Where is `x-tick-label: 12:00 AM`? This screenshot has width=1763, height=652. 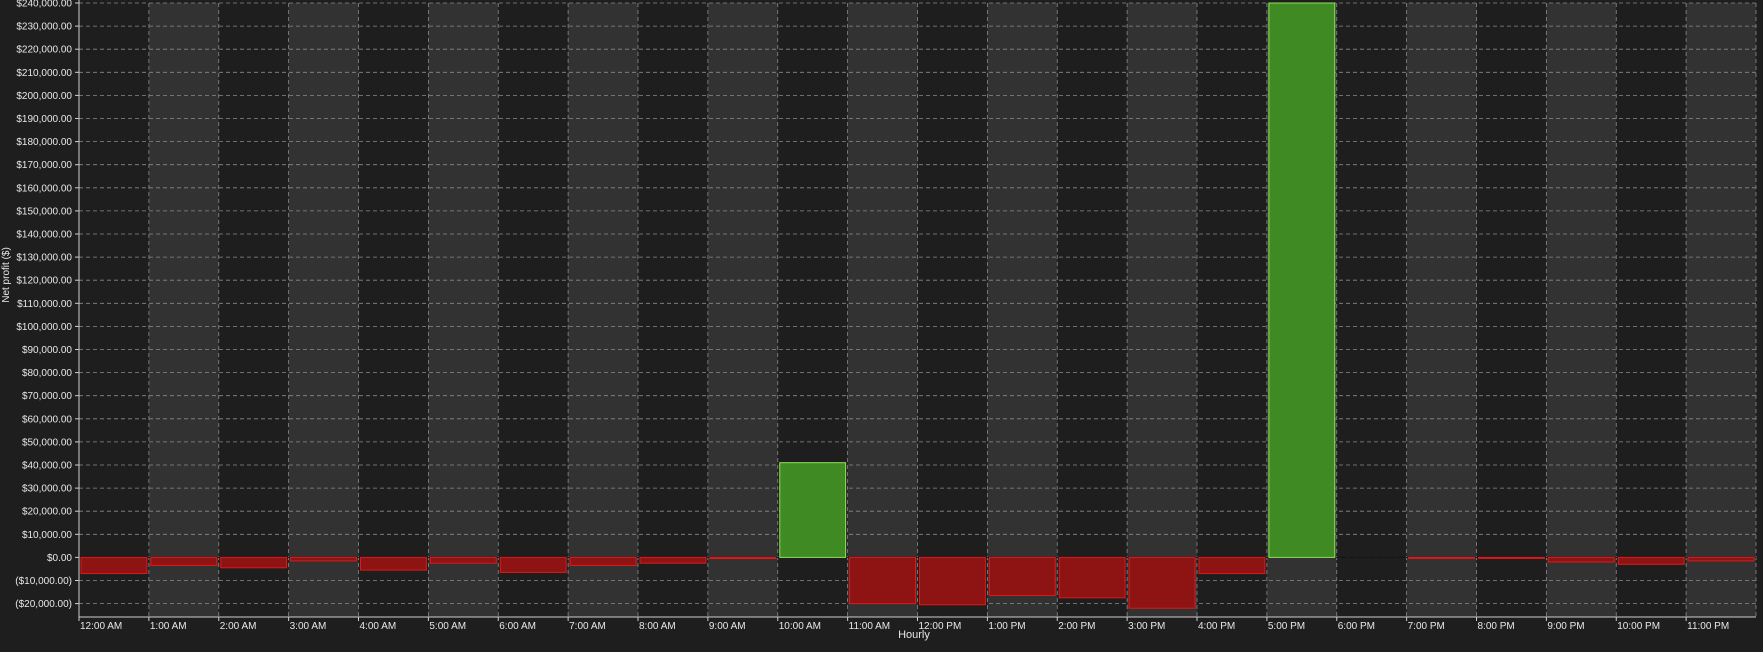 x-tick-label: 12:00 AM is located at coordinates (101, 626).